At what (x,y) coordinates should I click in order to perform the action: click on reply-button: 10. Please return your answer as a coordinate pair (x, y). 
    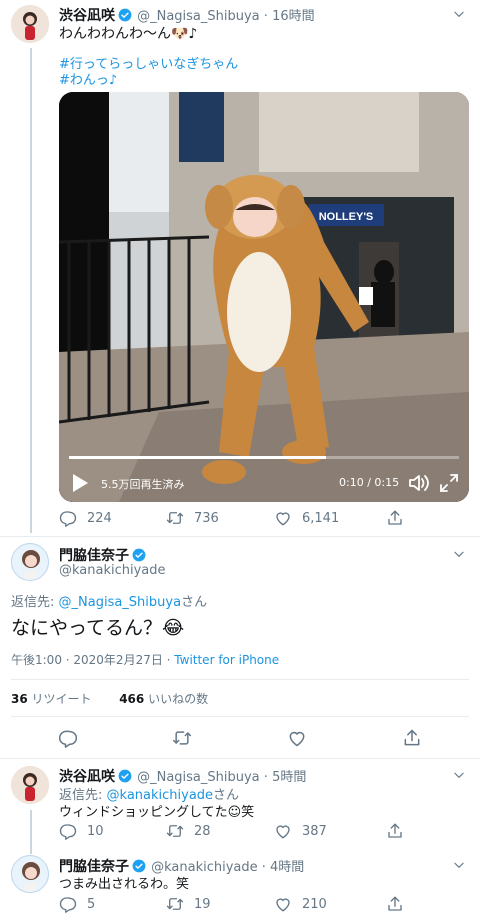
    Looking at the image, I should click on (81, 831).